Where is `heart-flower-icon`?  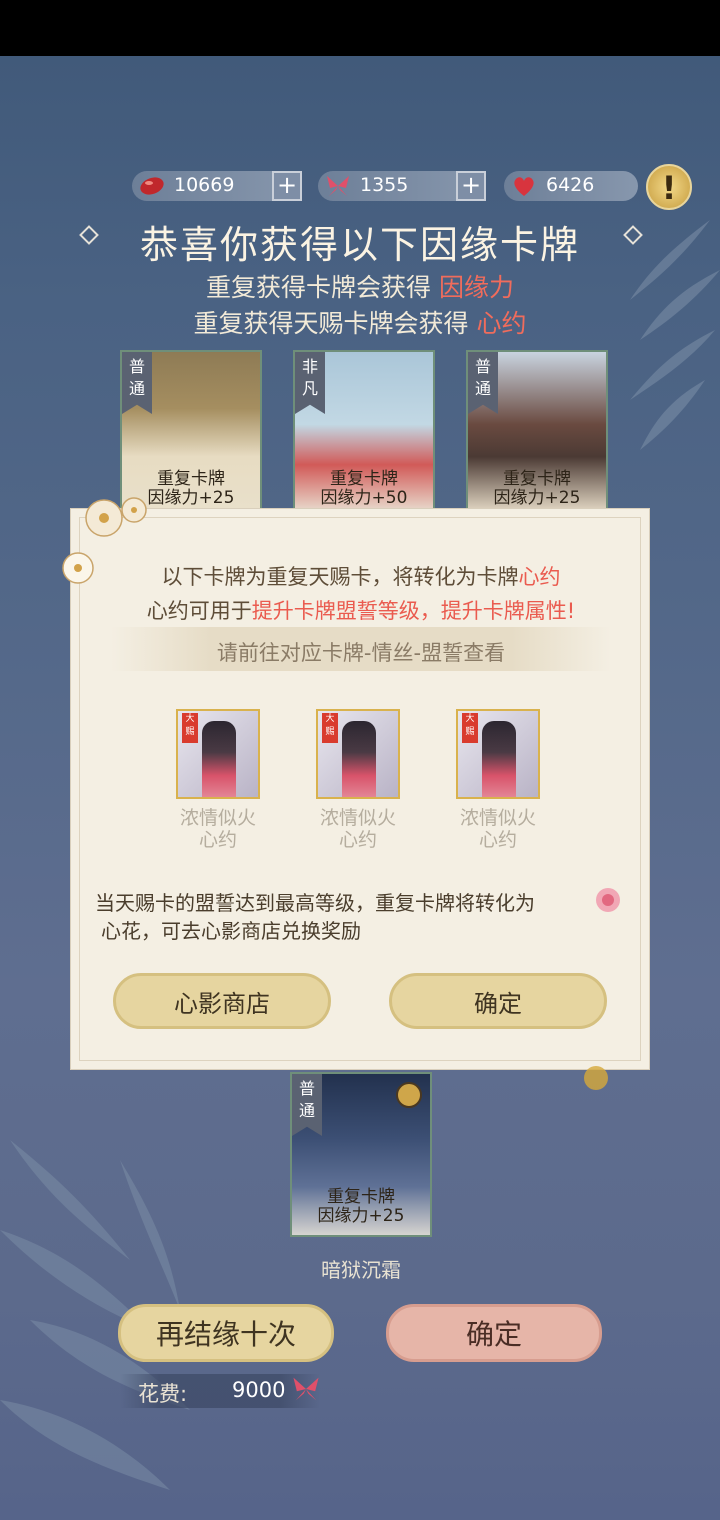
heart-flower-icon is located at coordinates (608, 900).